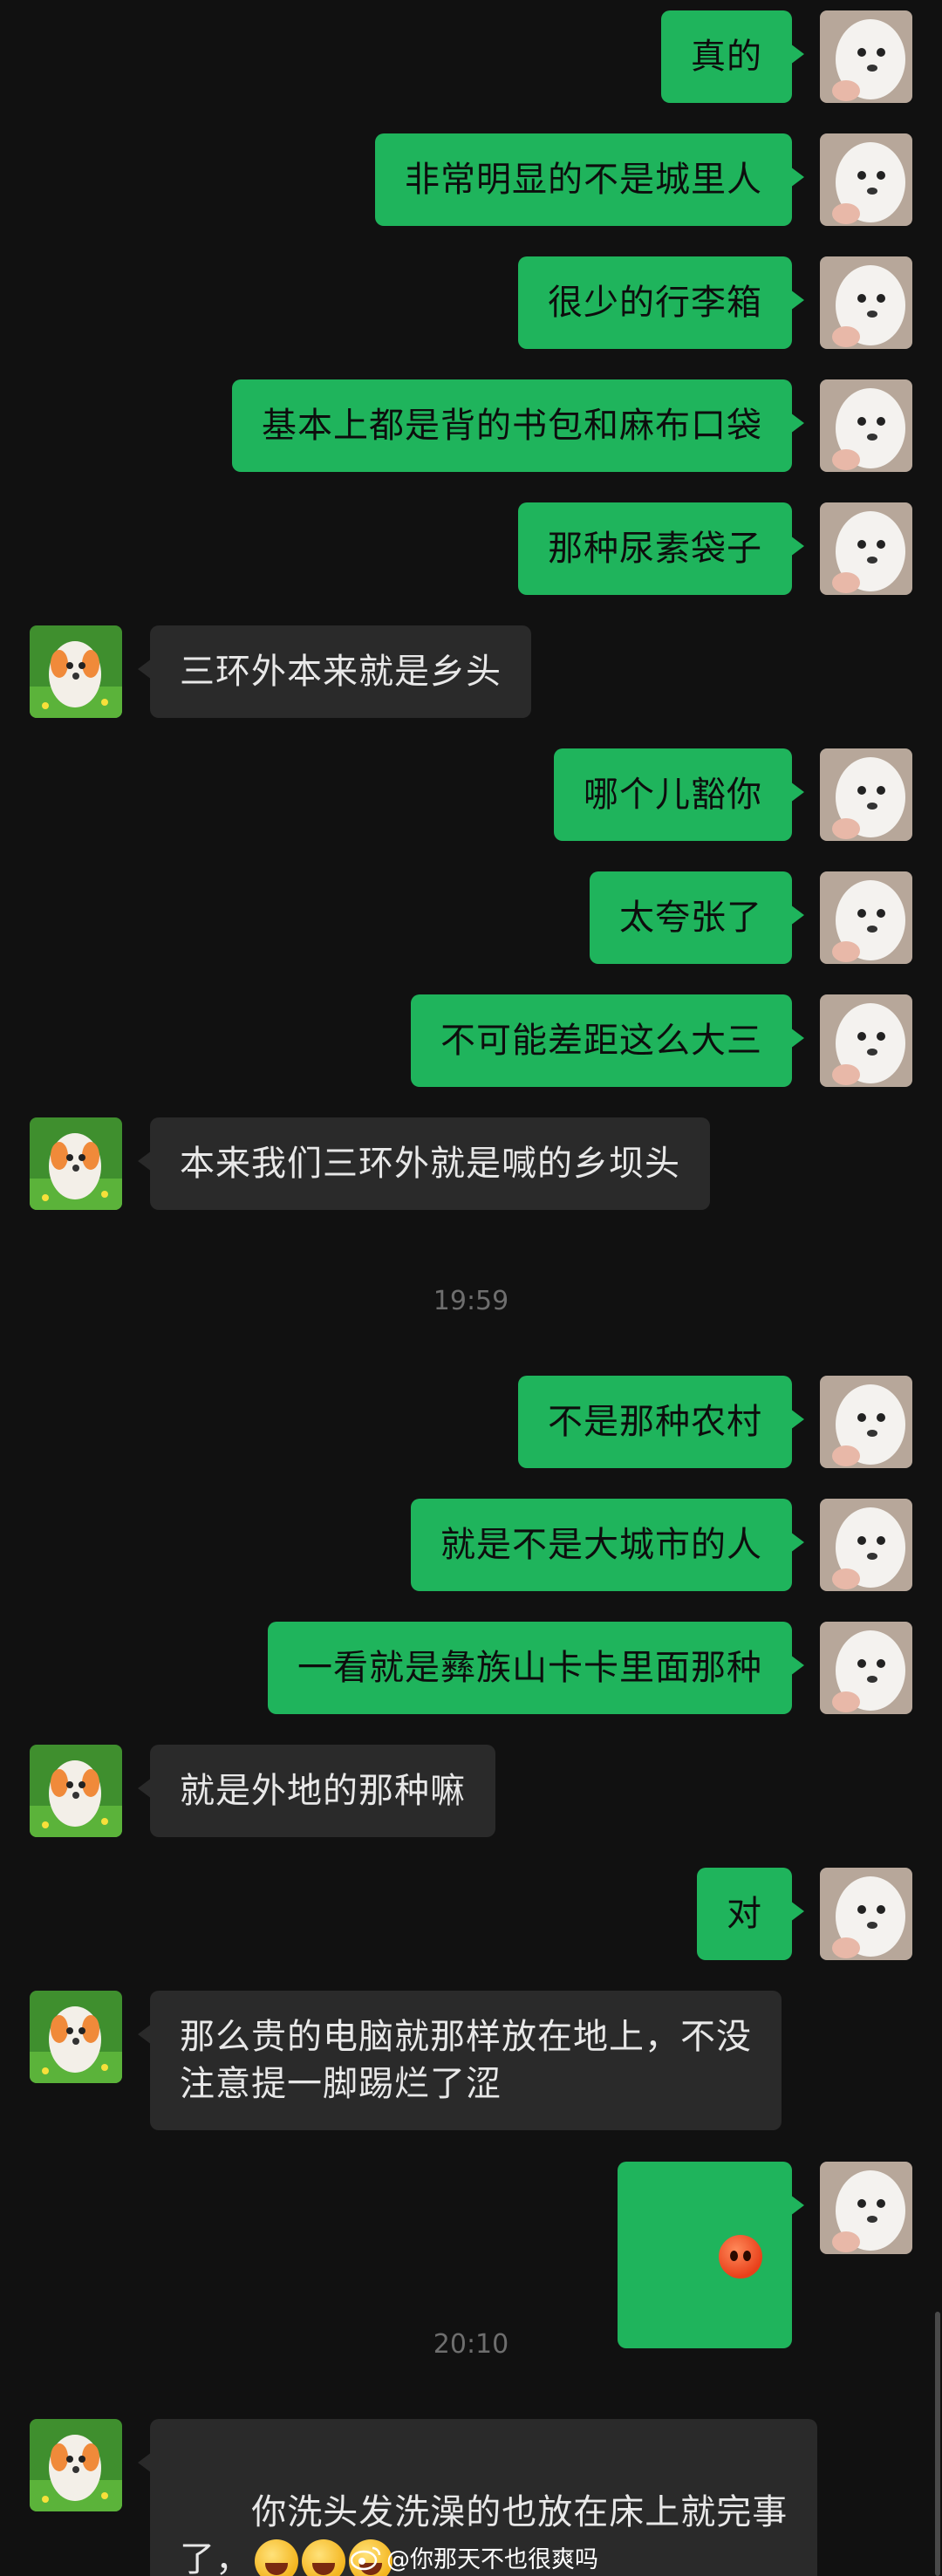 The image size is (942, 2576). What do you see at coordinates (697, 917) in the screenshot?
I see `sent-message-bubble: 太夸张了` at bounding box center [697, 917].